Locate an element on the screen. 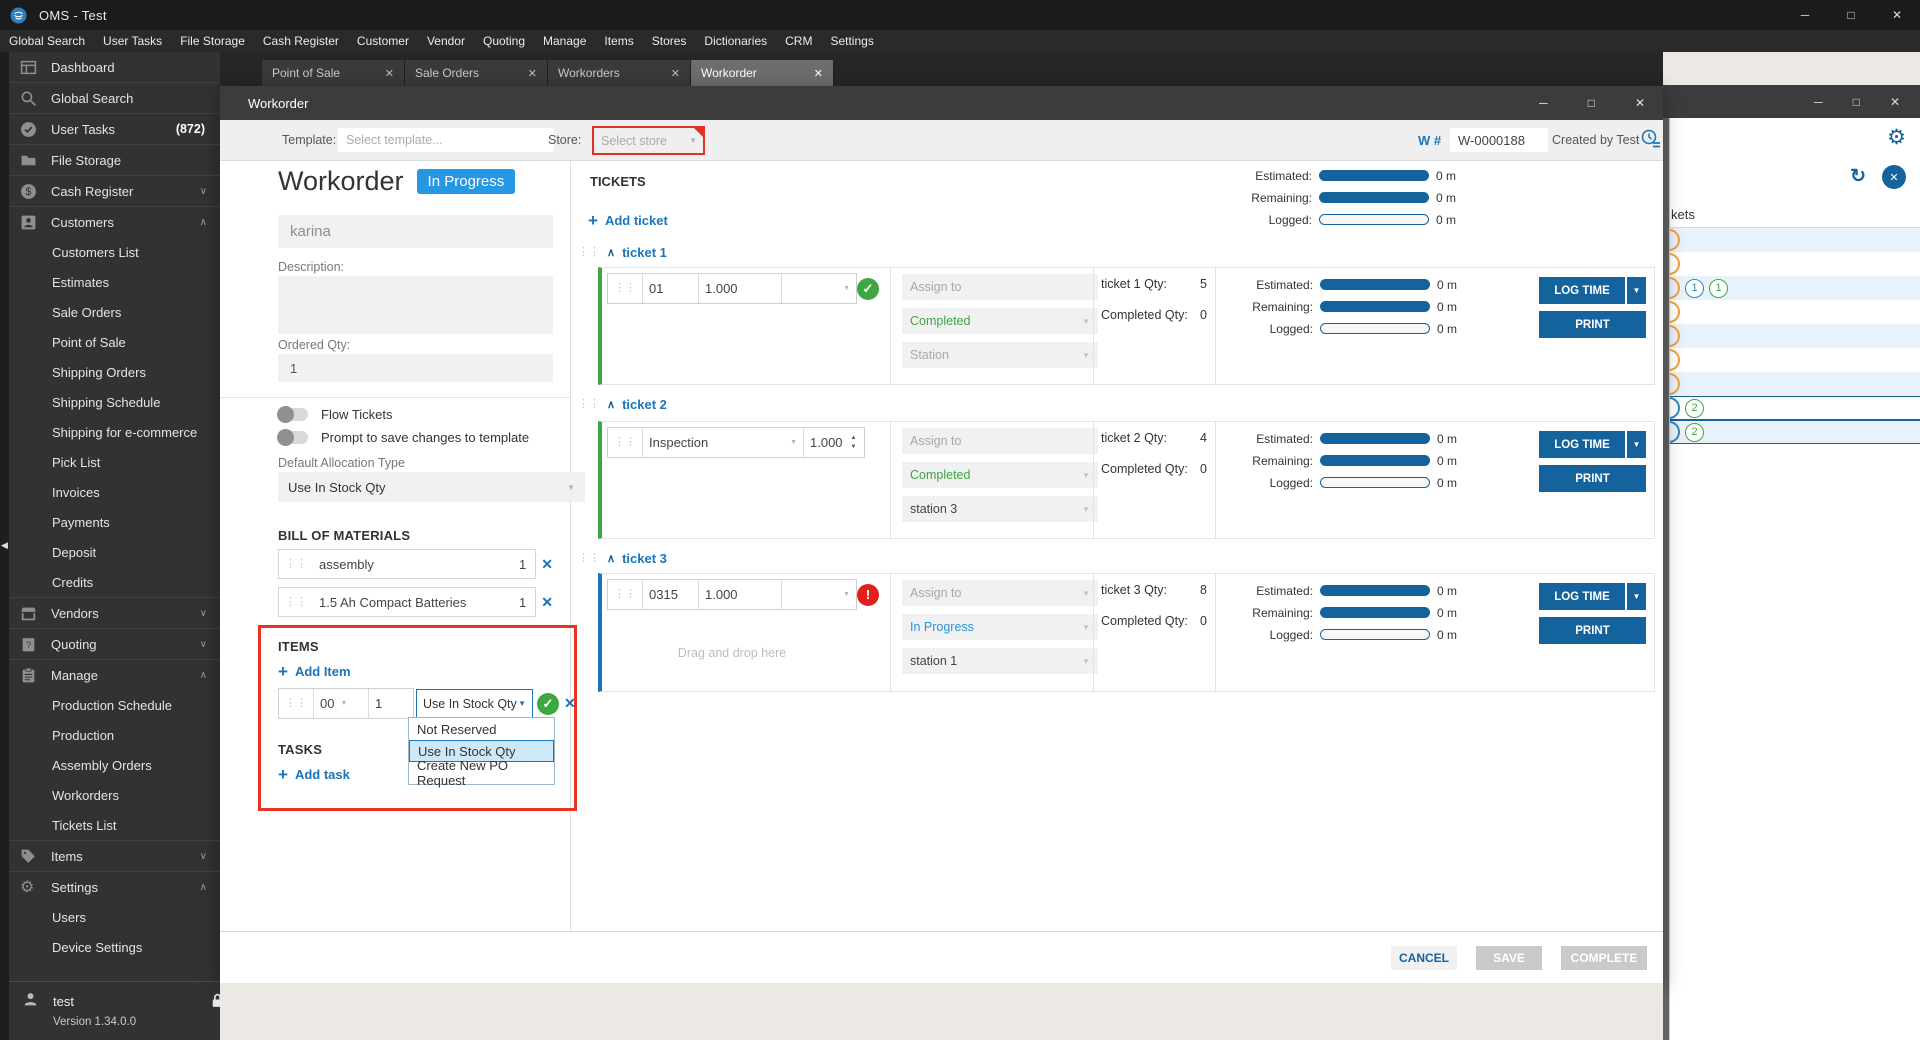  sidebar-item-credits: Credits is located at coordinates (114, 582).